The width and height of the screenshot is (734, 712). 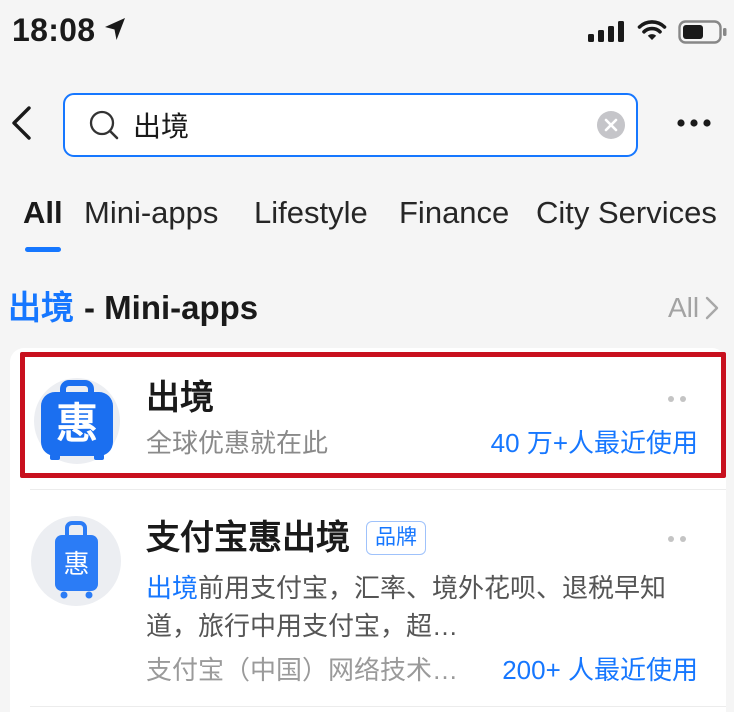 I want to click on result-usage: 200+ 人最近使用, so click(x=600, y=670).